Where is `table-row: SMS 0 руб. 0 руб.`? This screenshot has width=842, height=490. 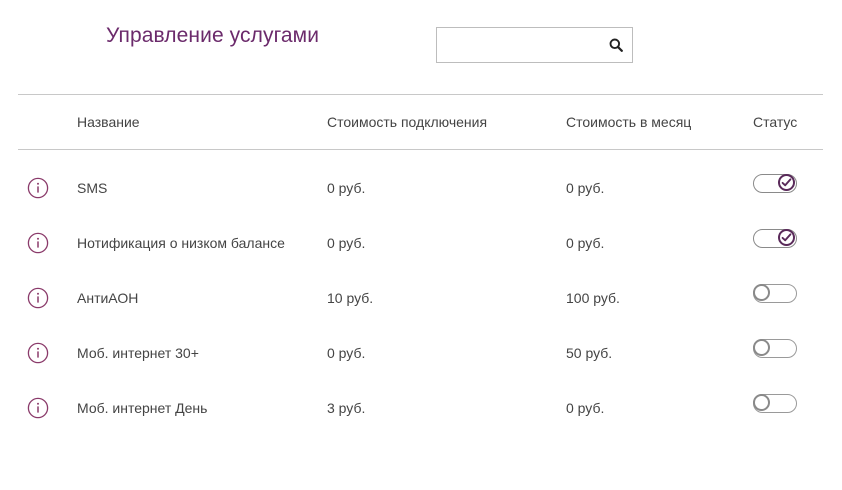
table-row: SMS 0 руб. 0 руб. is located at coordinates (421, 204).